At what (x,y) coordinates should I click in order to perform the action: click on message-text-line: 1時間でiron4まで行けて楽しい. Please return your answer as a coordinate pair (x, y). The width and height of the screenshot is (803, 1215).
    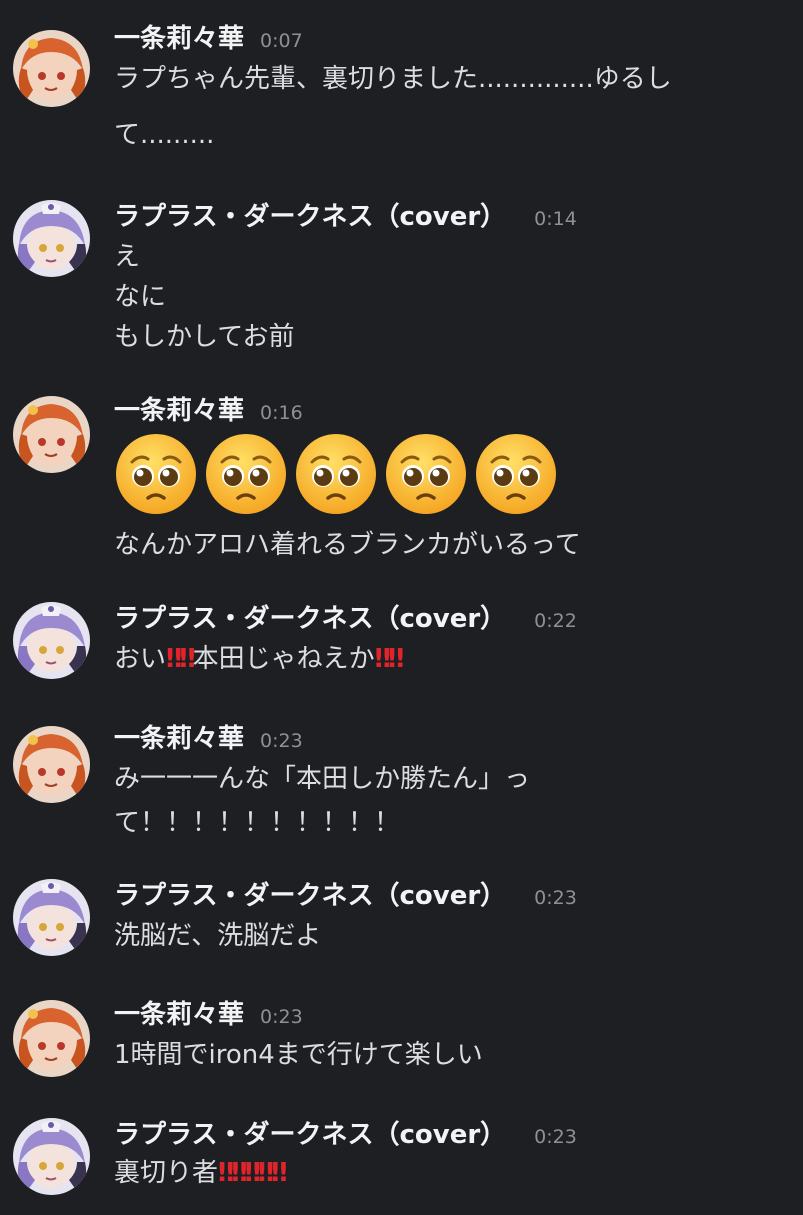
    Looking at the image, I should click on (298, 1055).